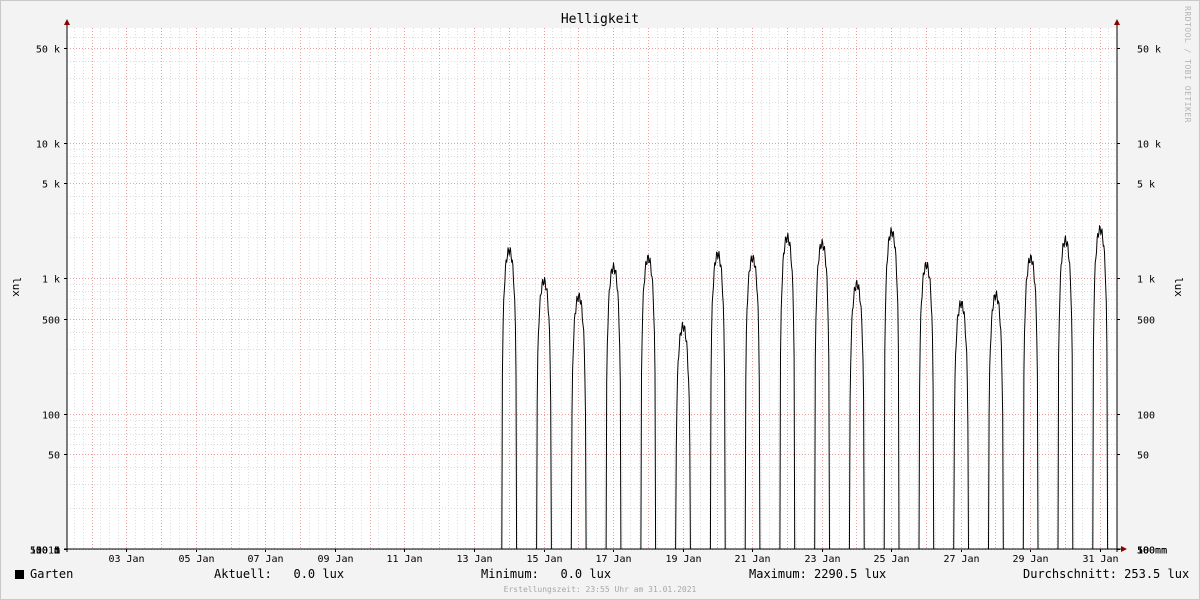 The height and width of the screenshot is (600, 1200). I want to click on chart-title: Helligkeit, so click(600, 19).